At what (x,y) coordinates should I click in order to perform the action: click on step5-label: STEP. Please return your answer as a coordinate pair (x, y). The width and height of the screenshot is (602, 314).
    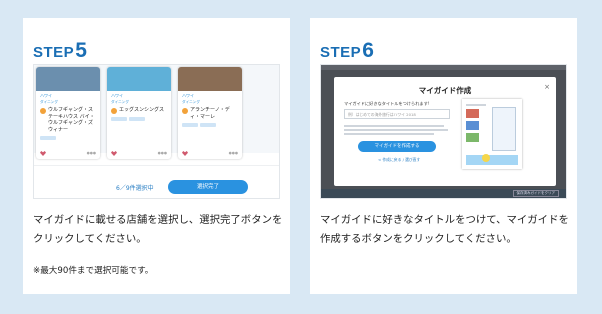
    Looking at the image, I should click on (54, 52).